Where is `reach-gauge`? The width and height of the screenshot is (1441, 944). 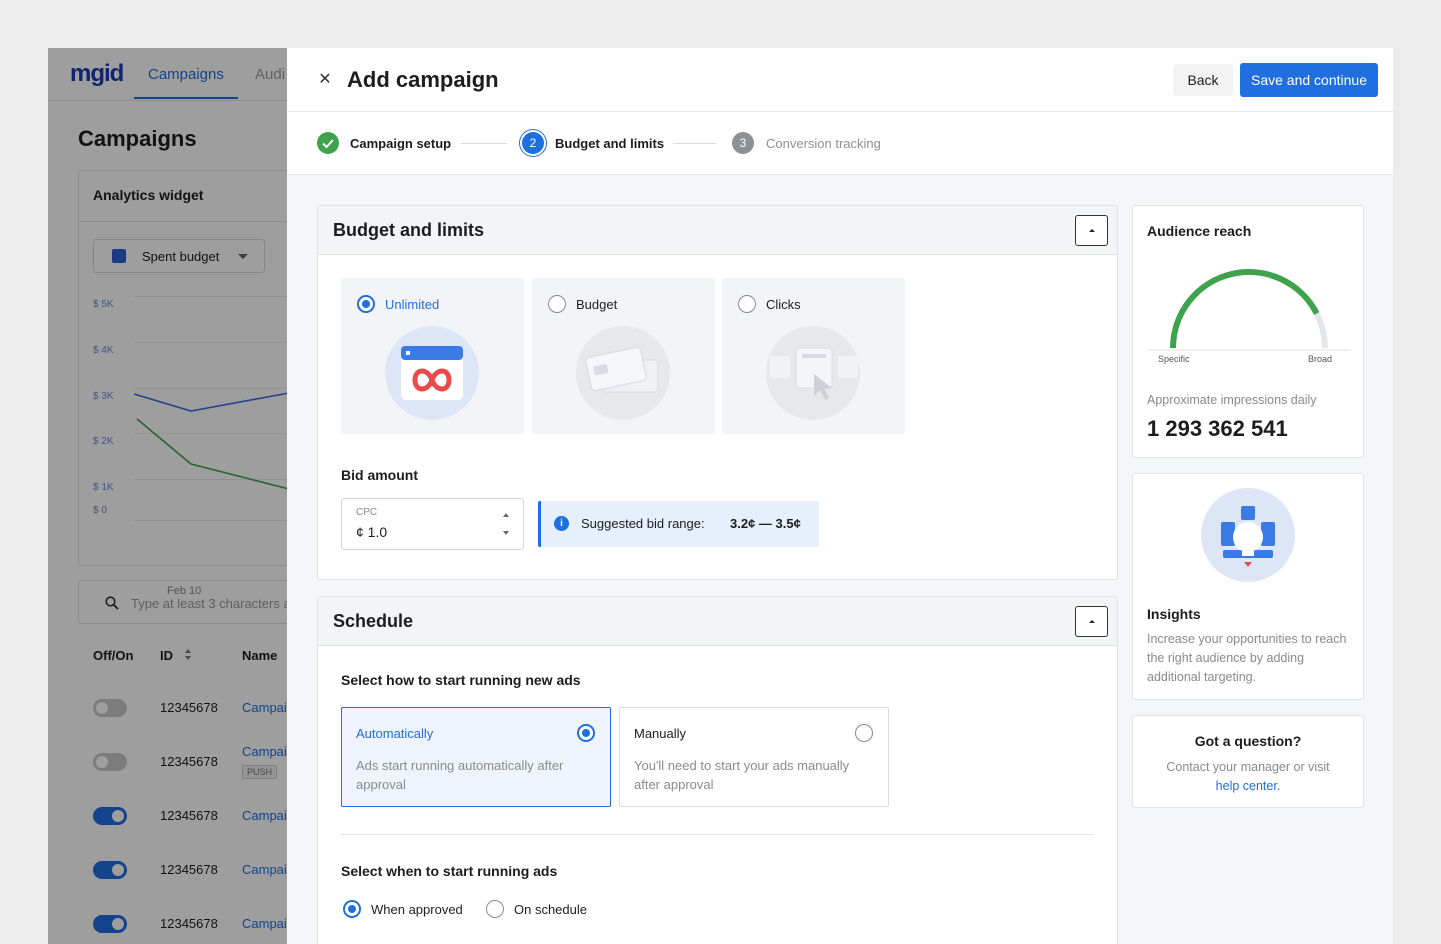
reach-gauge is located at coordinates (1249, 310).